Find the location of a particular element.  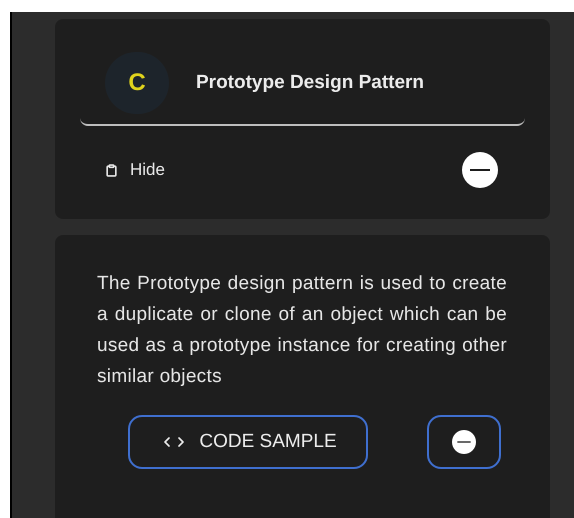

code-sample-button: CODE SAMPLE is located at coordinates (248, 441).